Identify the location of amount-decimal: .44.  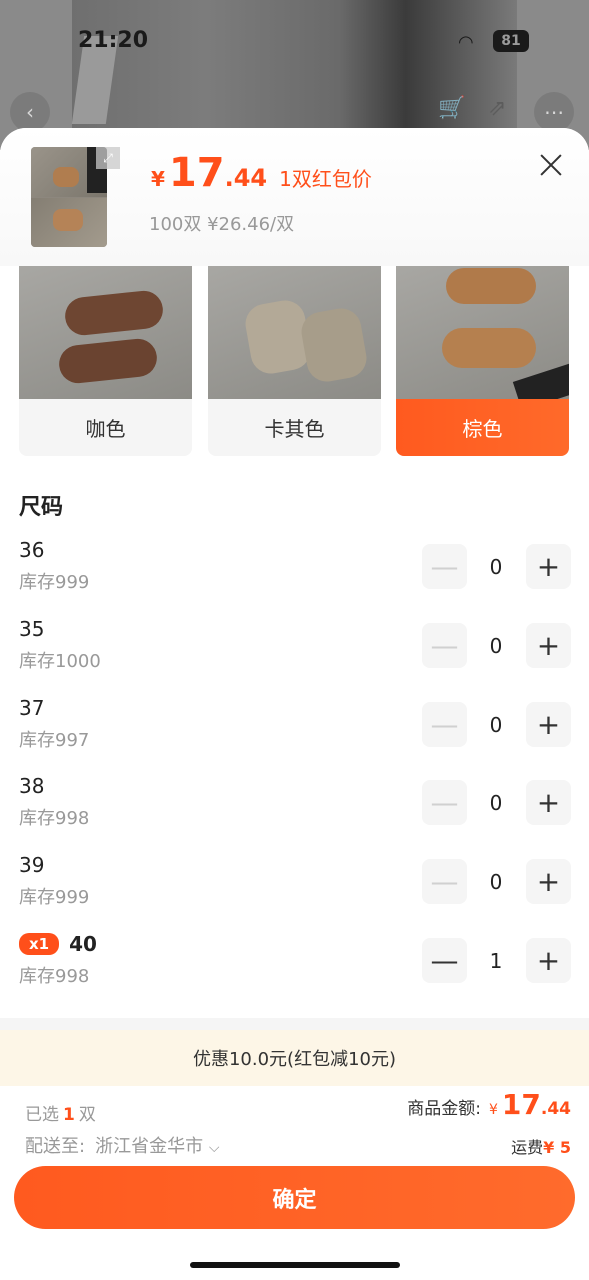
(555, 1109).